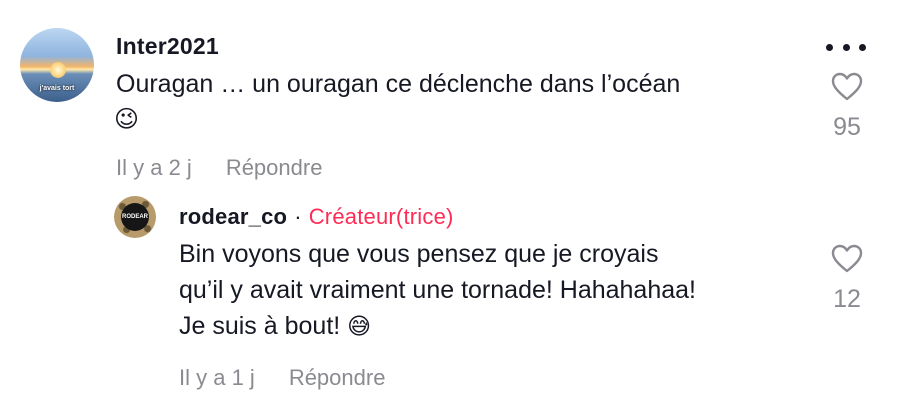  Describe the element at coordinates (260, 326) in the screenshot. I see `reply-text-line3: Je suis à bout!` at that location.